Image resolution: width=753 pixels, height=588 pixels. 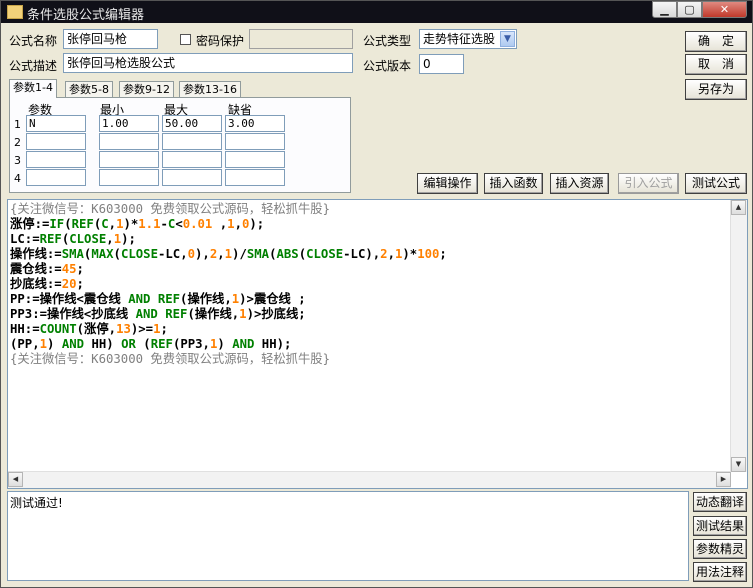 What do you see at coordinates (738, 464) in the screenshot?
I see `scroll-down-icon: ▼` at bounding box center [738, 464].